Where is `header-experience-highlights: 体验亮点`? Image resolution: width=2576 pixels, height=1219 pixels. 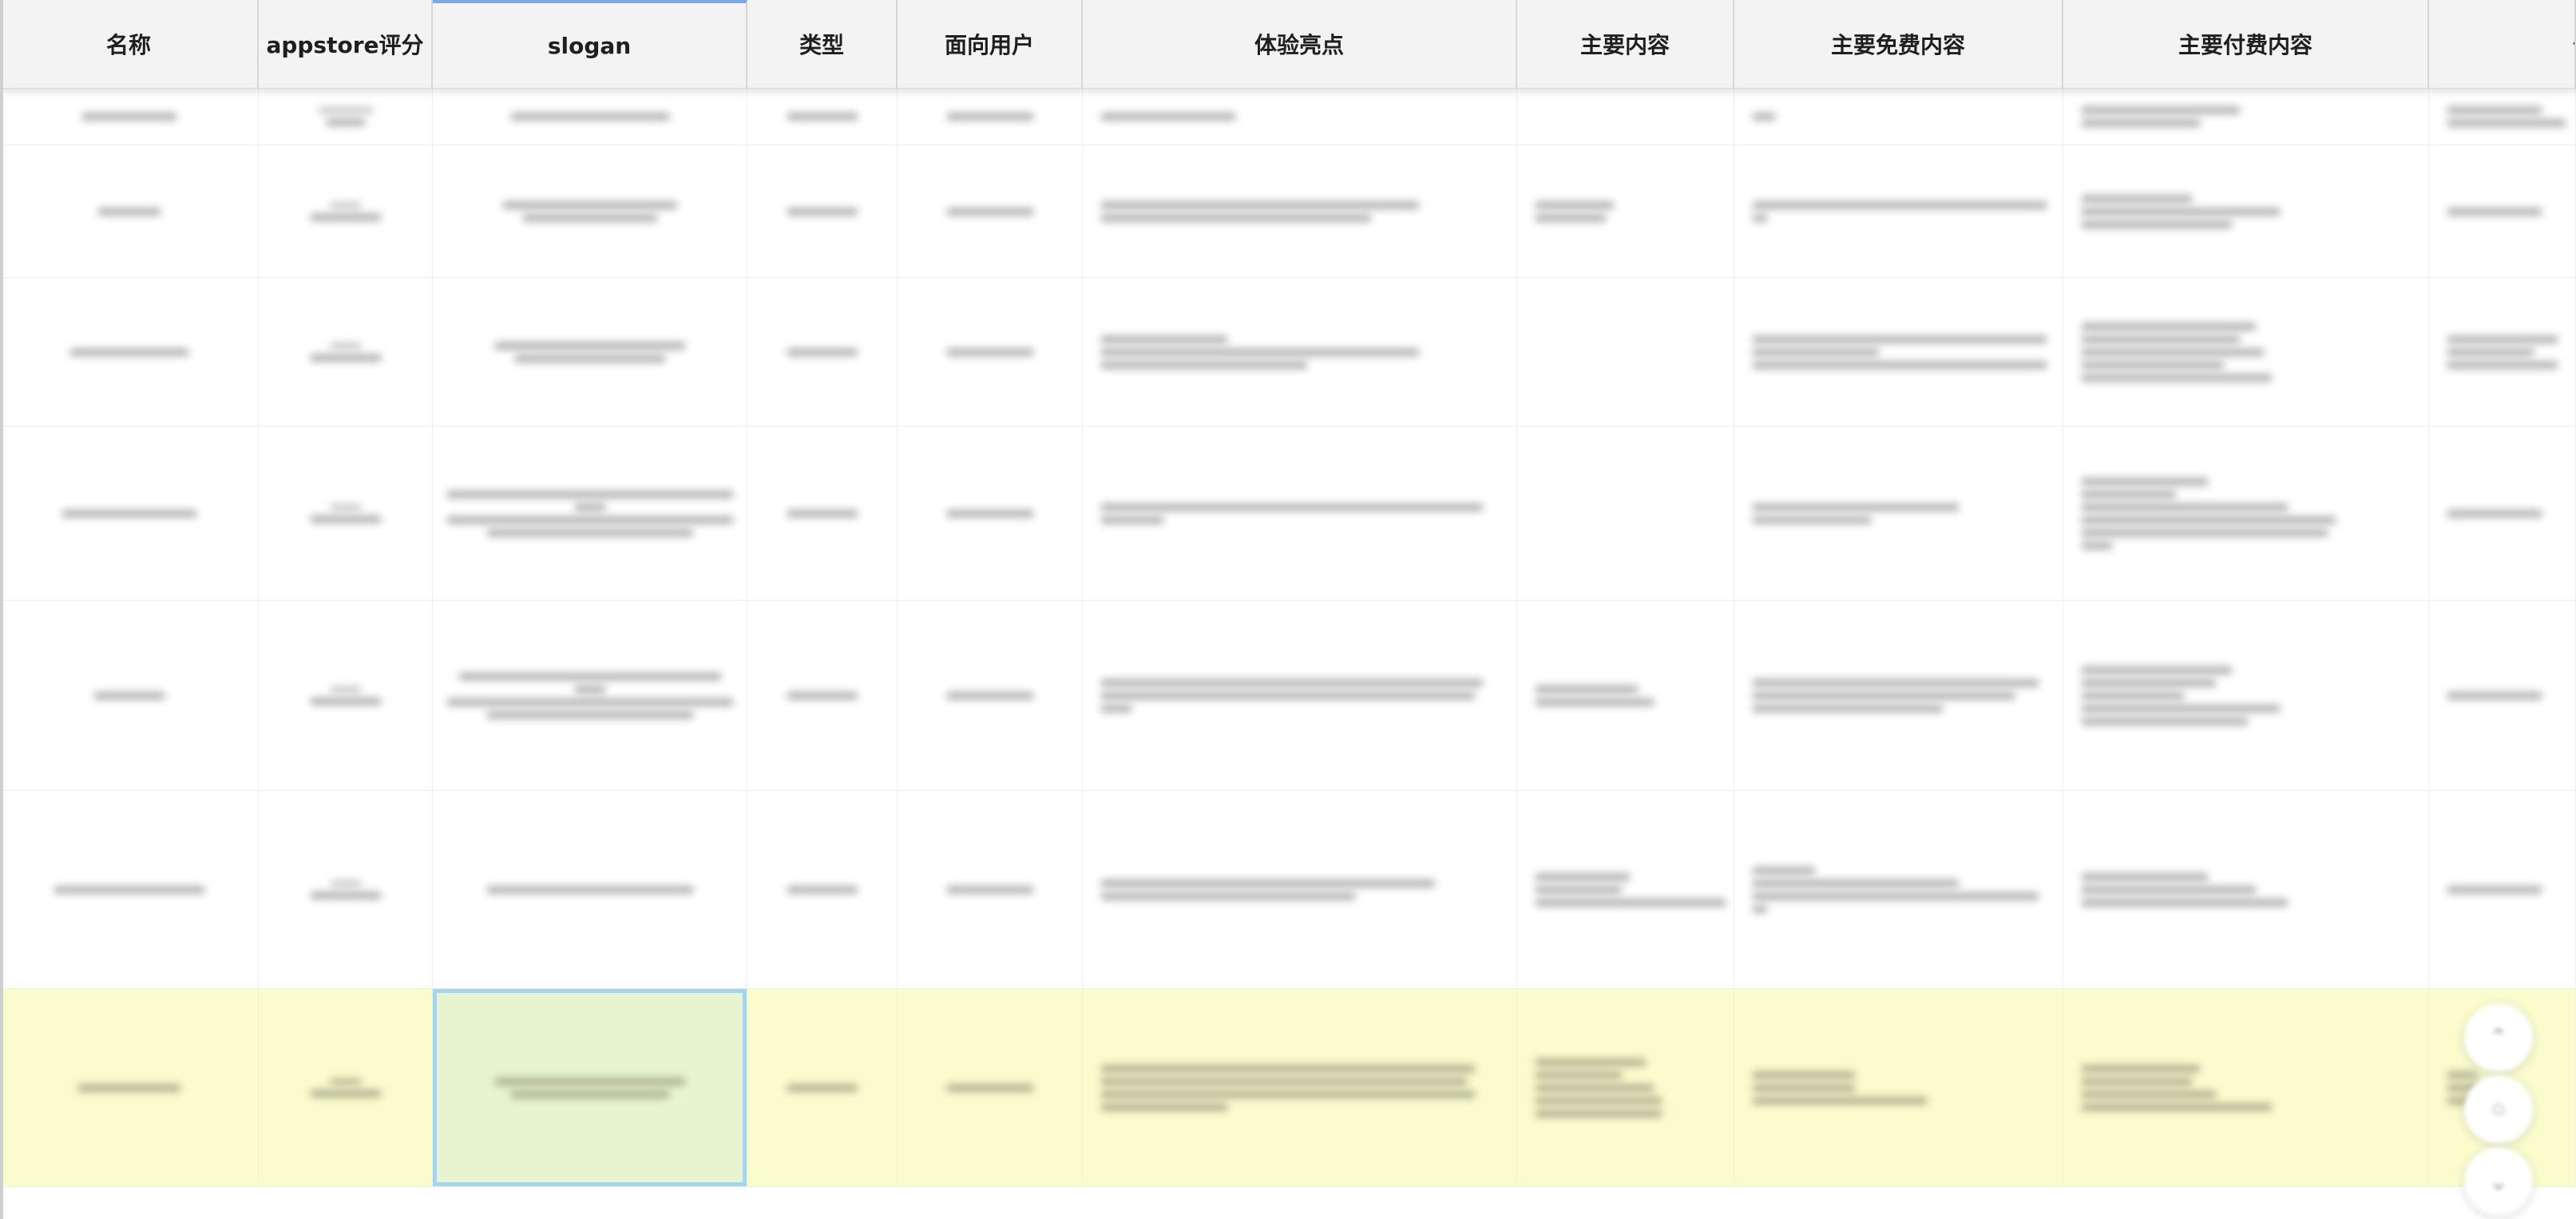
header-experience-highlights: 体验亮点 is located at coordinates (1300, 44).